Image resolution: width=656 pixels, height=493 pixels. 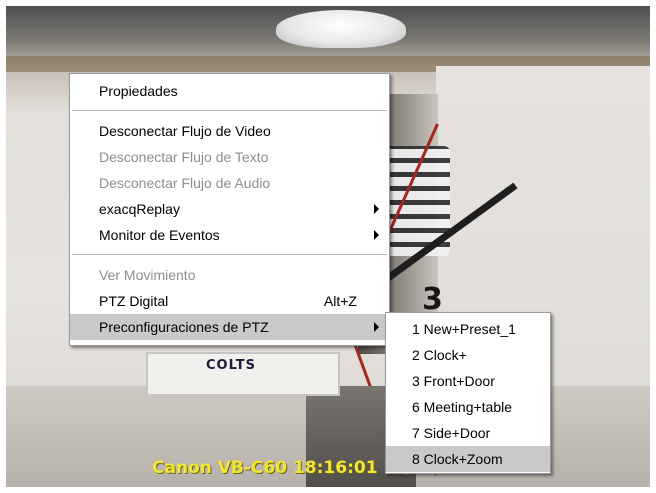 What do you see at coordinates (462, 407) in the screenshot?
I see `preset-label: 6 Meeting+table` at bounding box center [462, 407].